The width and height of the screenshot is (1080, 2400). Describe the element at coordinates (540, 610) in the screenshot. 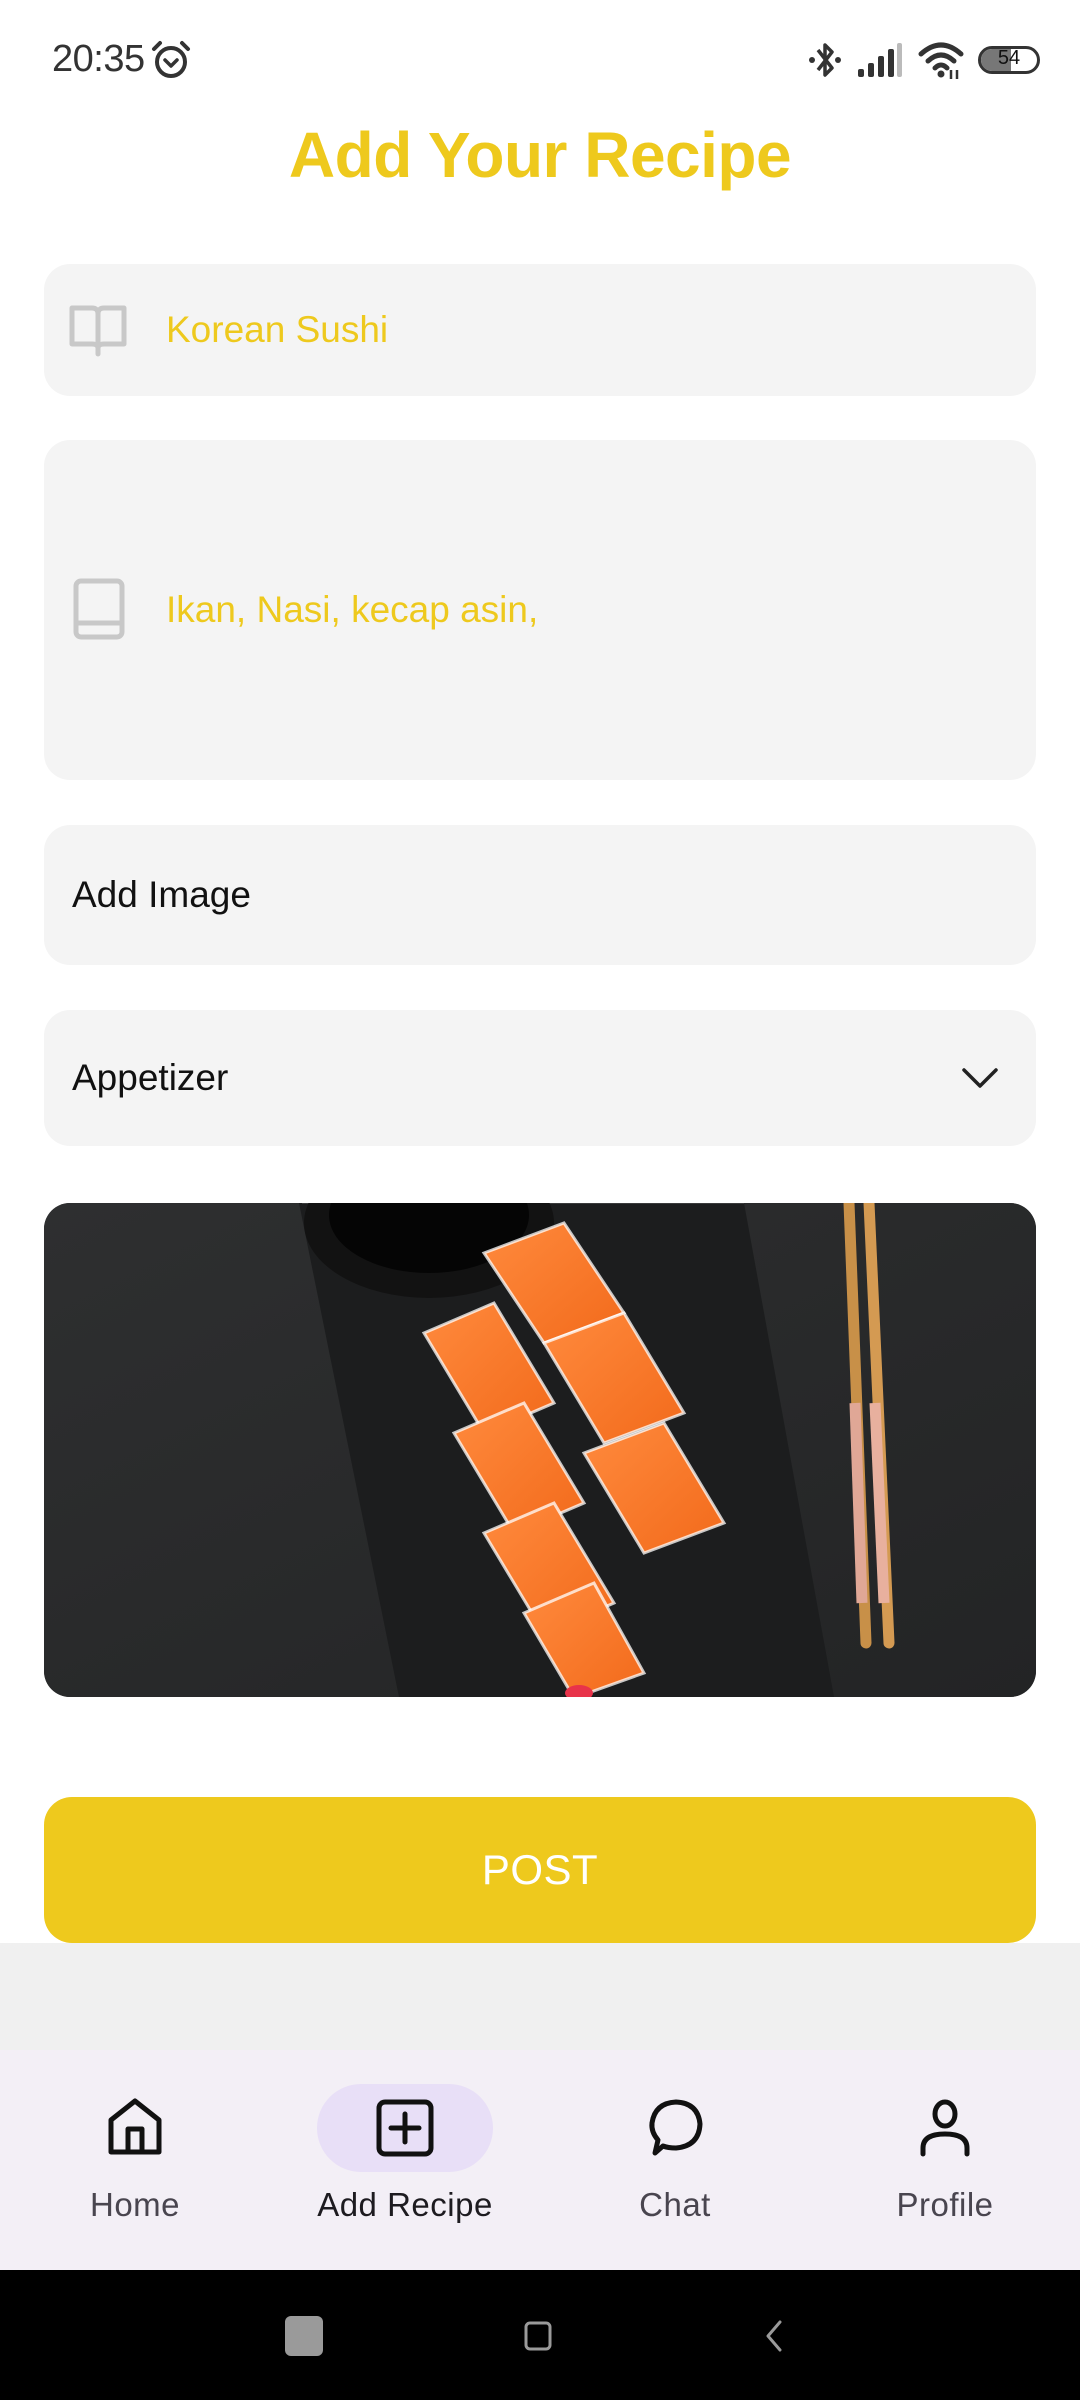

I see `ingredients-field: Ikan, Nasi, kecap asin,` at that location.